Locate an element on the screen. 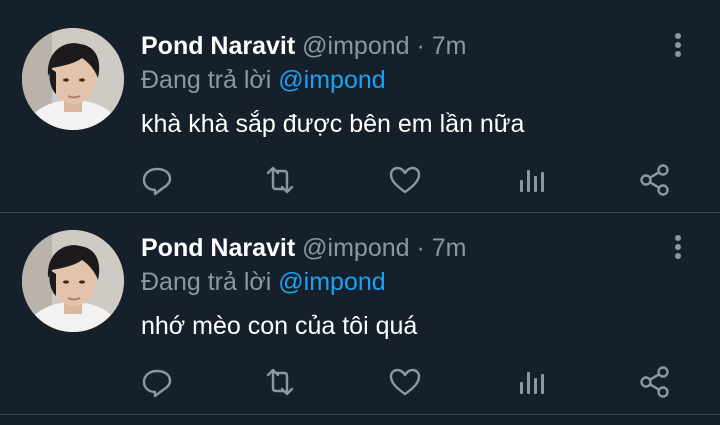  tweet-divider is located at coordinates (360, 414).